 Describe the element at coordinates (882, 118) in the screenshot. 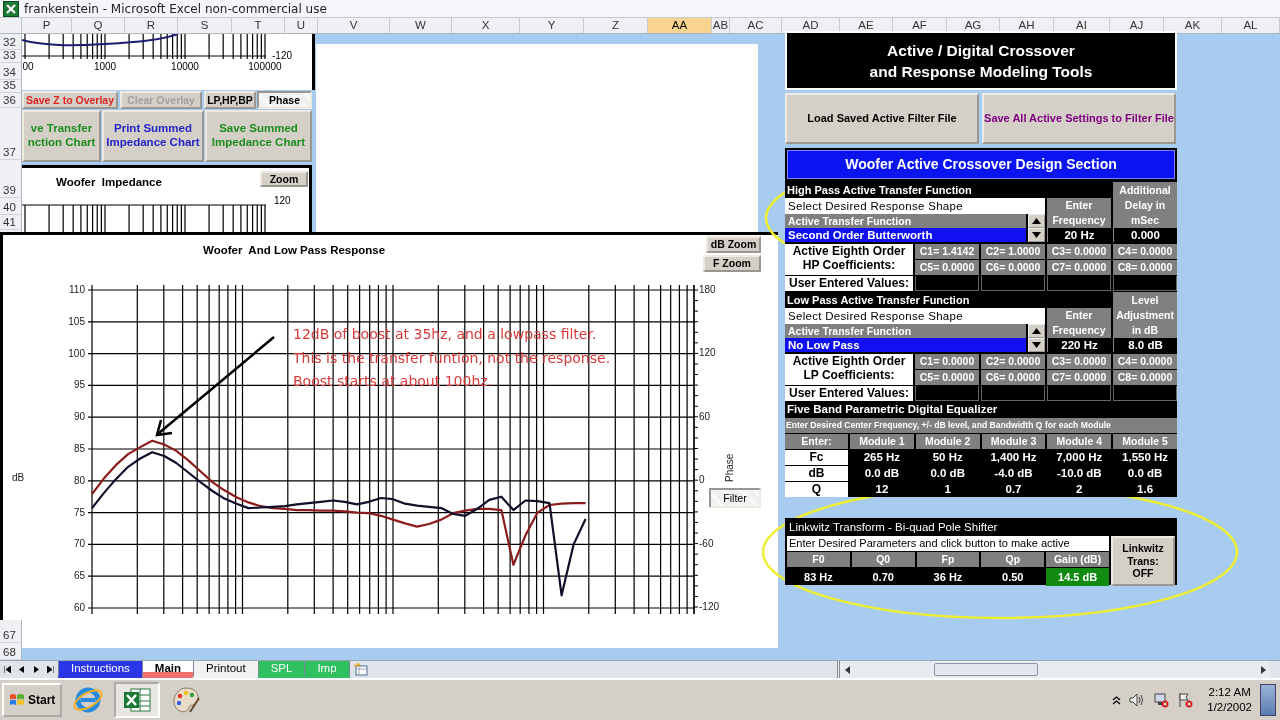

I see `file-button: Load Saved Active Filter File` at that location.